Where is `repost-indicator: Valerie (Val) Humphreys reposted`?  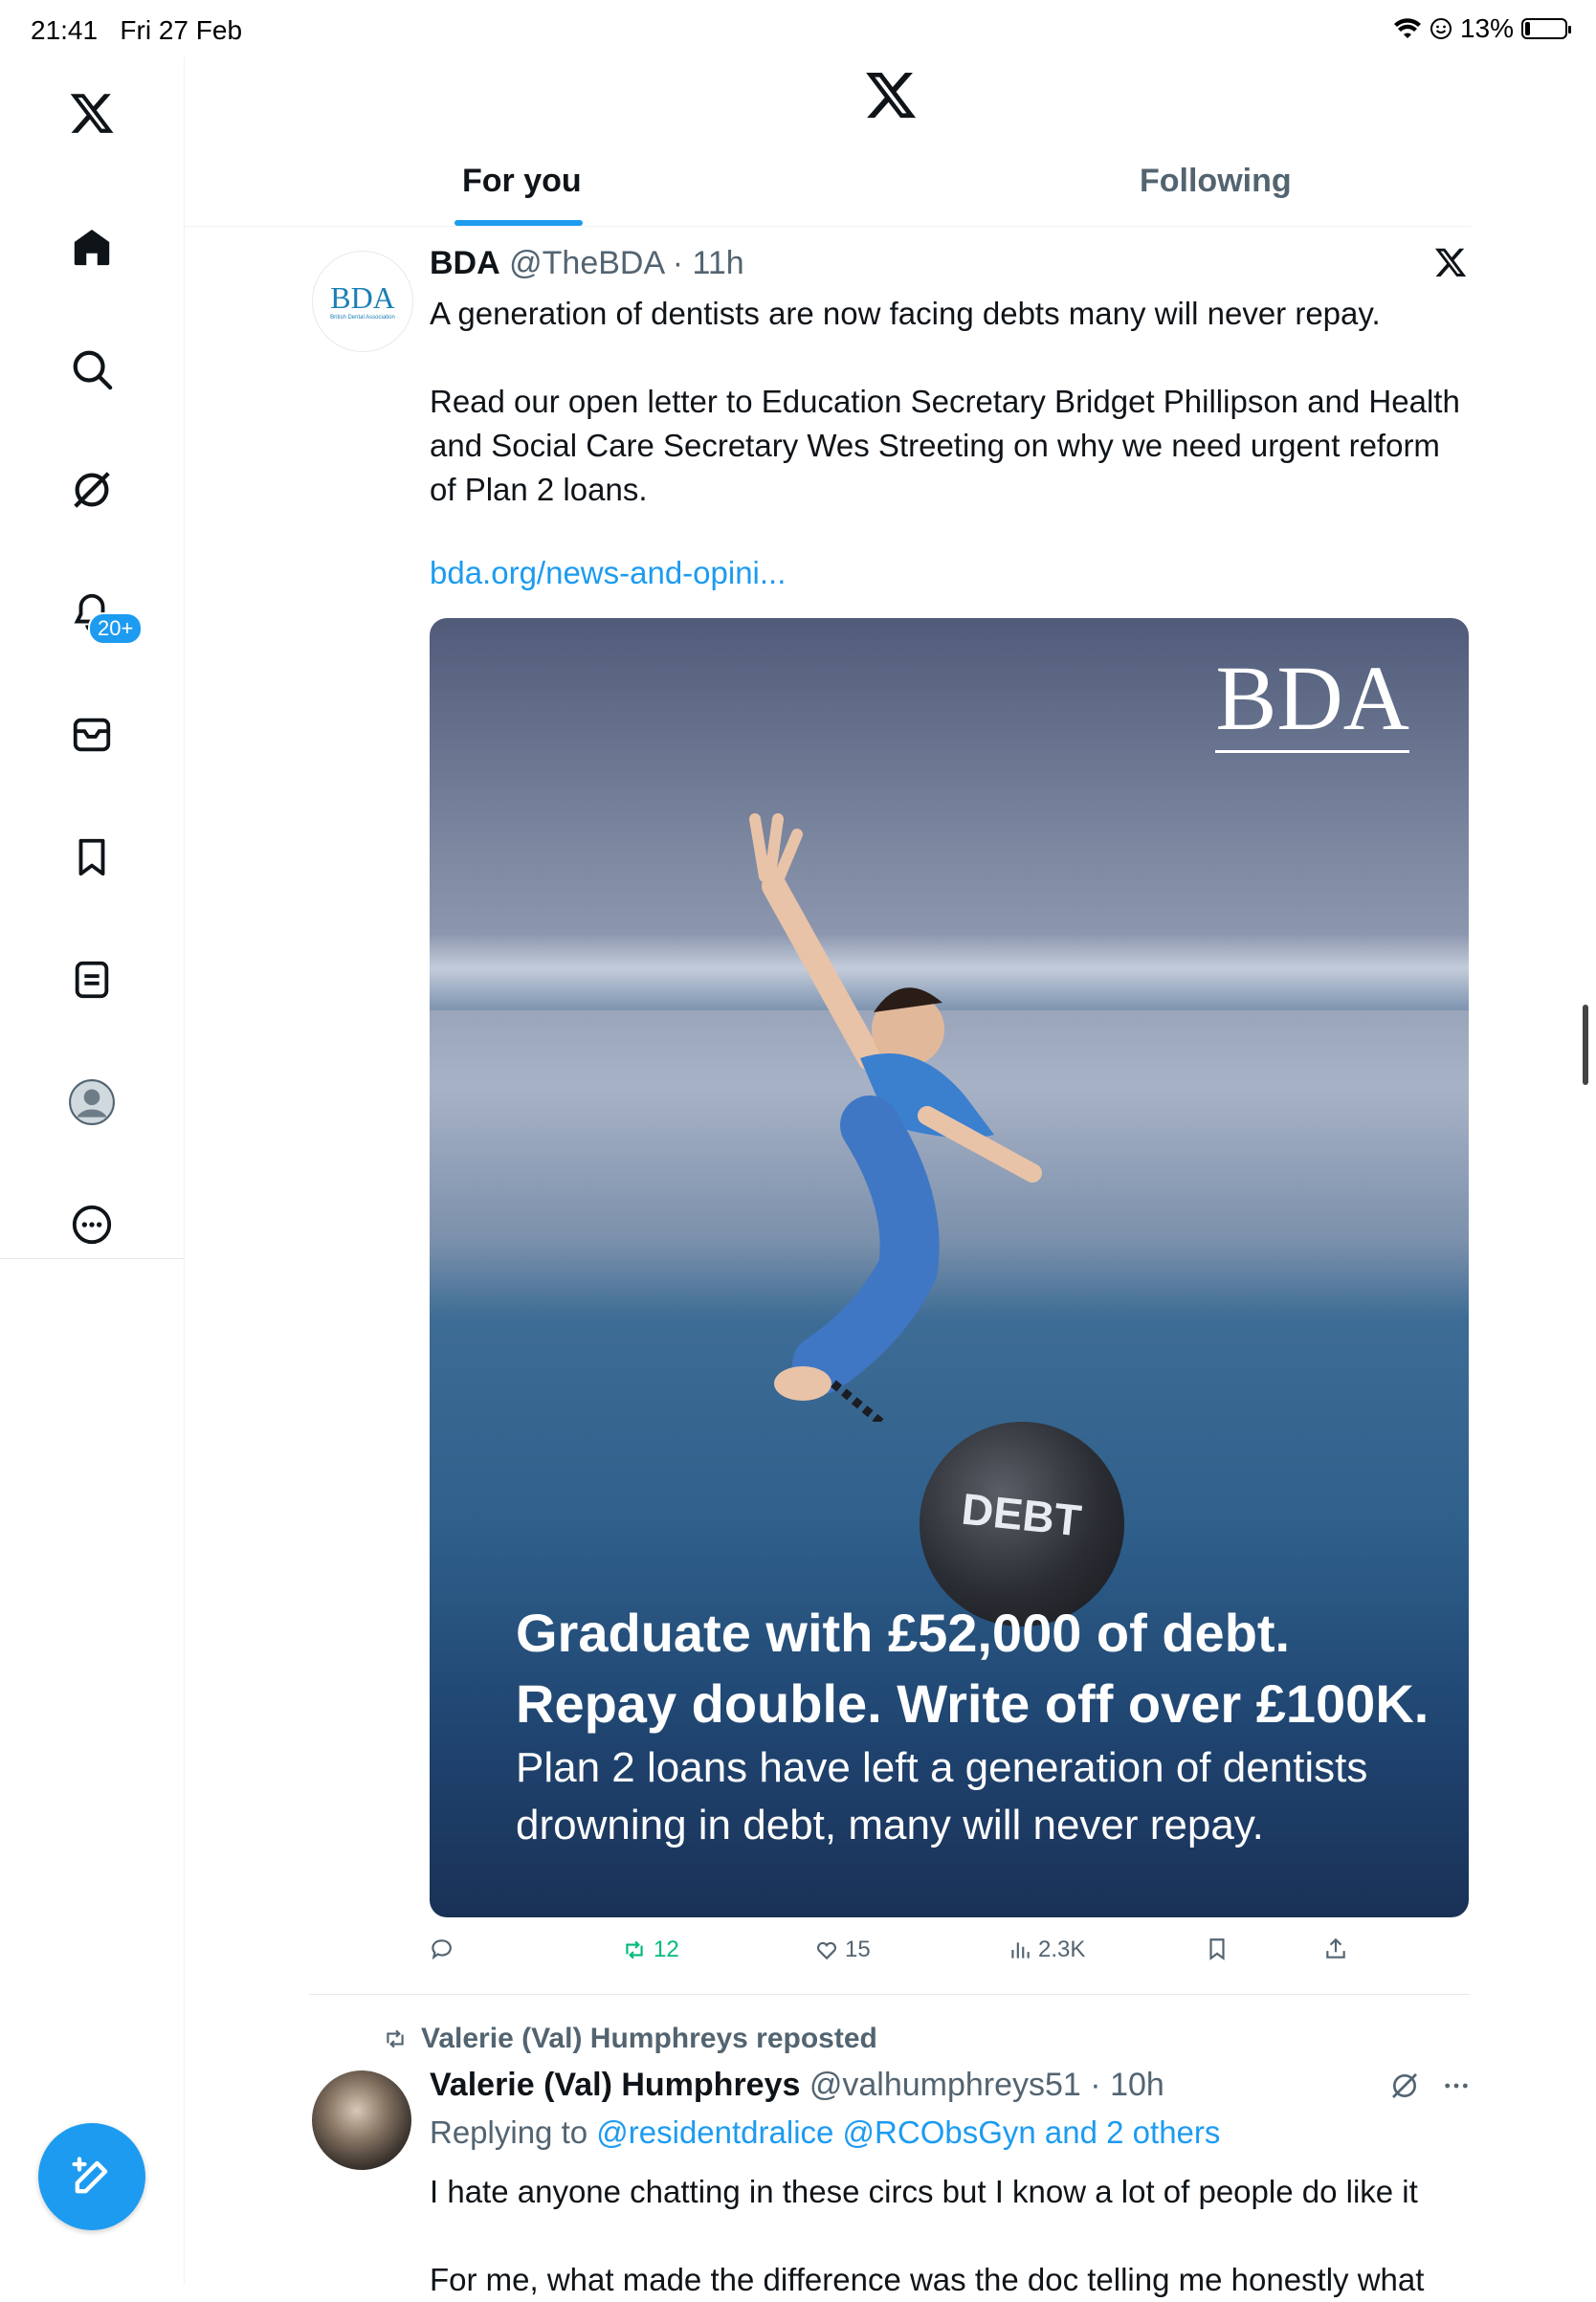
repost-indicator: Valerie (Val) Humphreys reposted is located at coordinates (629, 2039).